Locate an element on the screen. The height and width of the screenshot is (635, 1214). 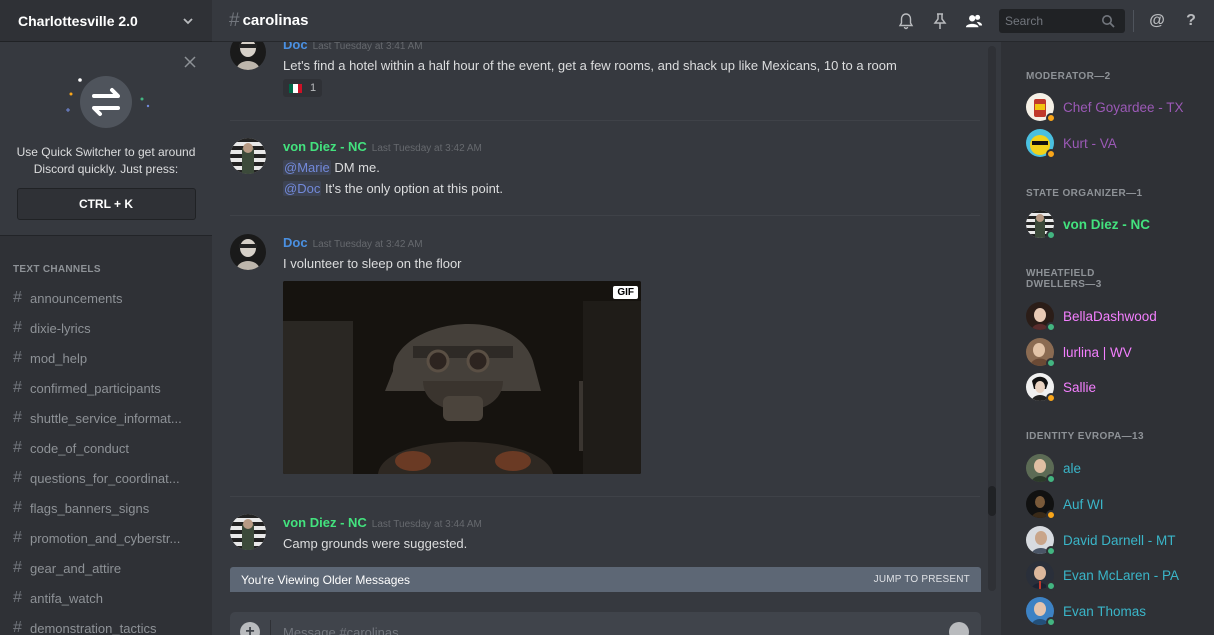
channel-topbar: # carolinas @ ? is located at coordinates (713, 21).